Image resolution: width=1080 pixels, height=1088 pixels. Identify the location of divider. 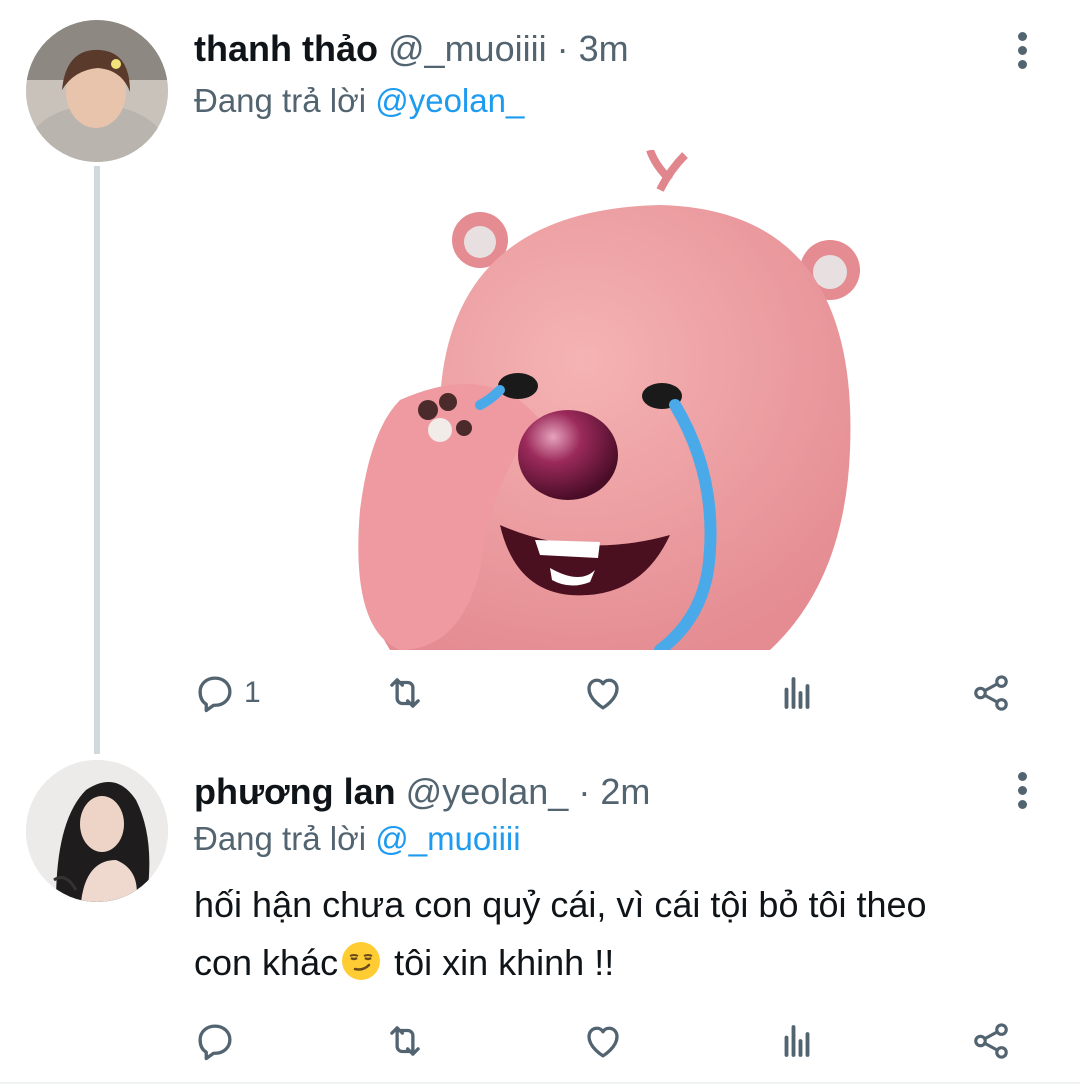
(540, 1083).